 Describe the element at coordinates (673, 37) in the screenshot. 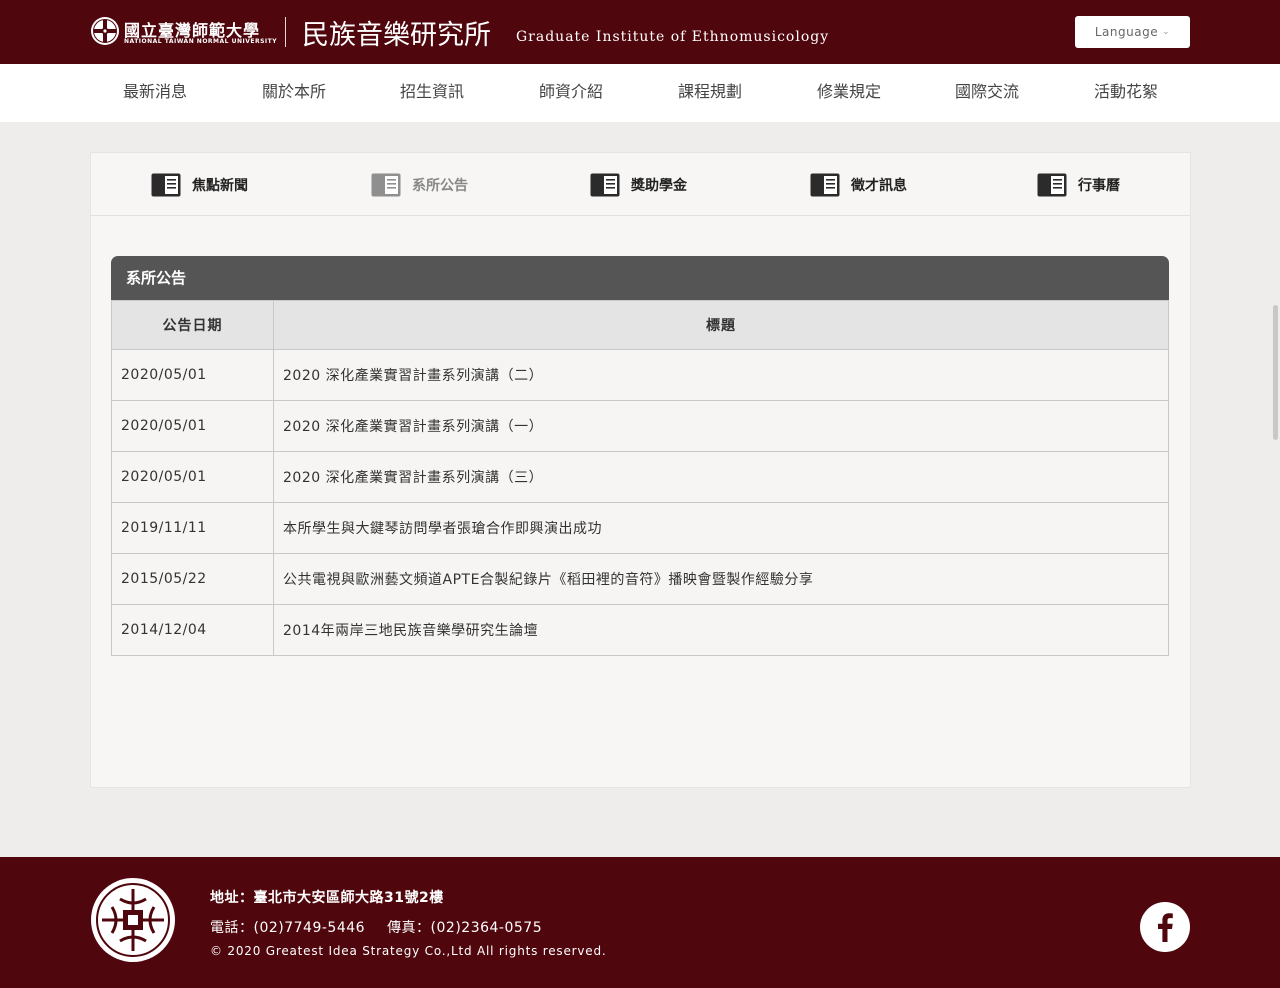

I see `institute-name-en: Graduate Institute of Ethnomusicology` at that location.